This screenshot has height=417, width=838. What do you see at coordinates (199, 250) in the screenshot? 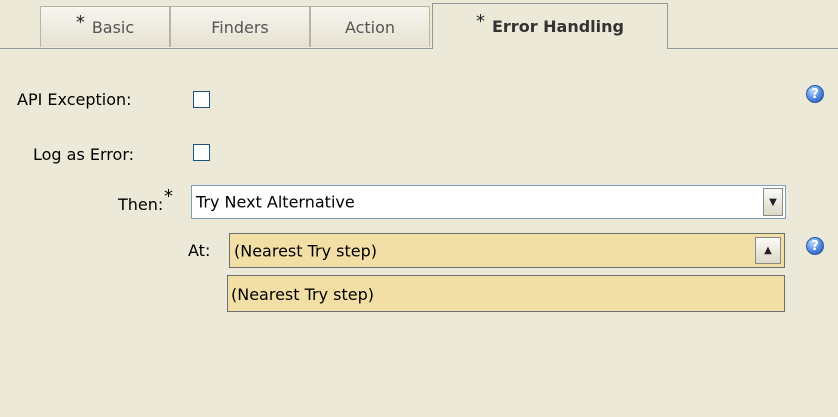
I see `at-label: At:` at bounding box center [199, 250].